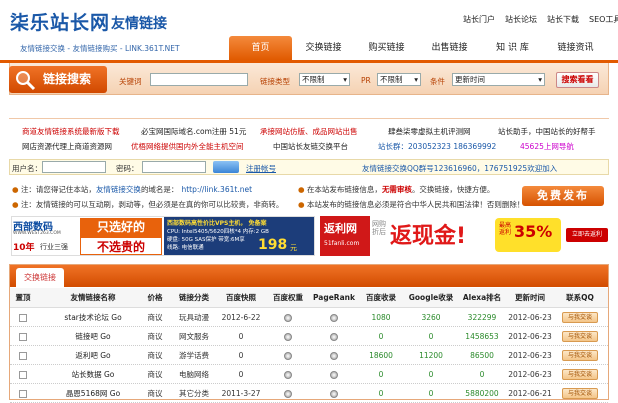 Image resolution: width=618 pixels, height=403 pixels. What do you see at coordinates (148, 204) in the screenshot?
I see `notice-line-2: ● 注：友情链接的可以互动刷，剥动等，但必须是在真的你可以比较贵，非商转。` at bounding box center [148, 204].